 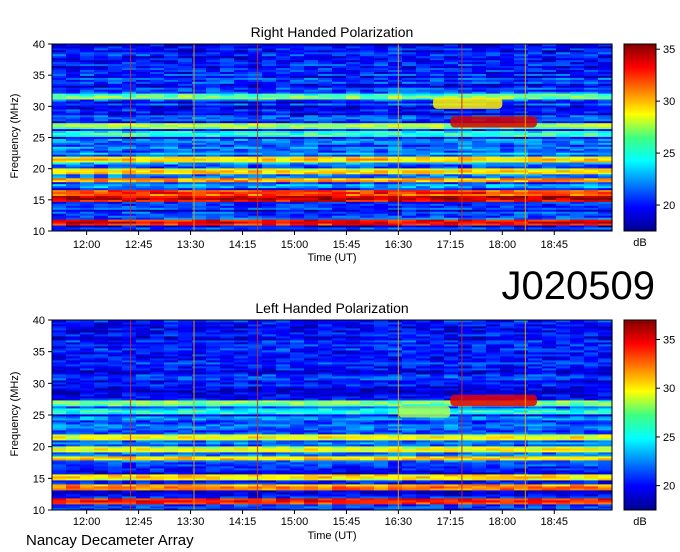 I want to click on x-tick-label: 14:15, so click(x=243, y=245).